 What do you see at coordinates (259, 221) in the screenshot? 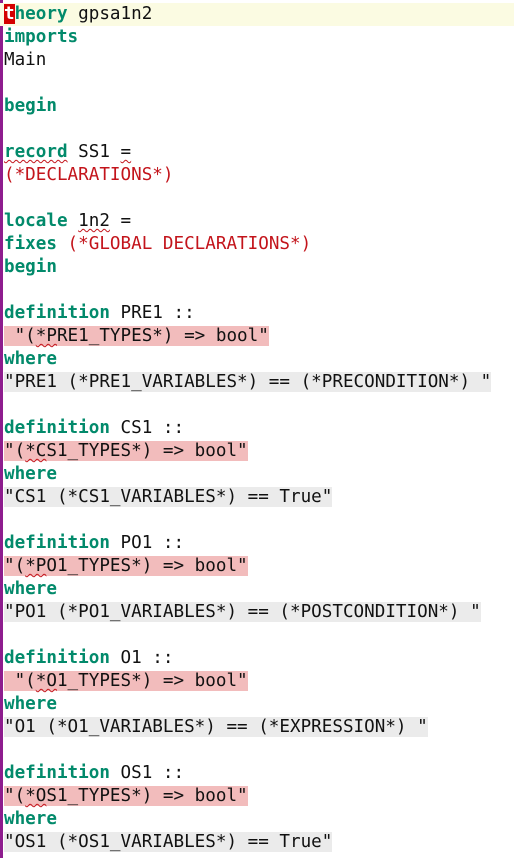
I see `code-line: locale 1n2 =` at bounding box center [259, 221].